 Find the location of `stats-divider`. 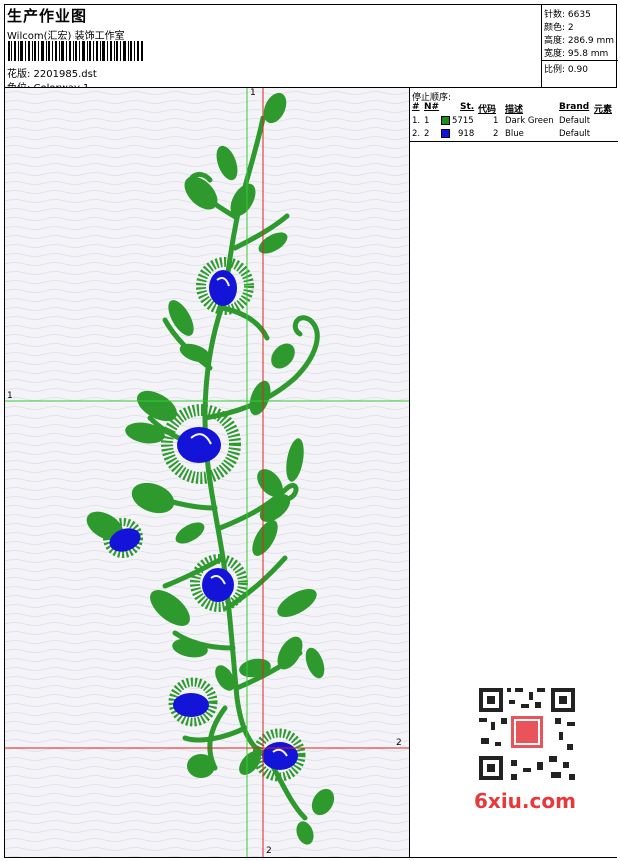

stats-divider is located at coordinates (580, 60).